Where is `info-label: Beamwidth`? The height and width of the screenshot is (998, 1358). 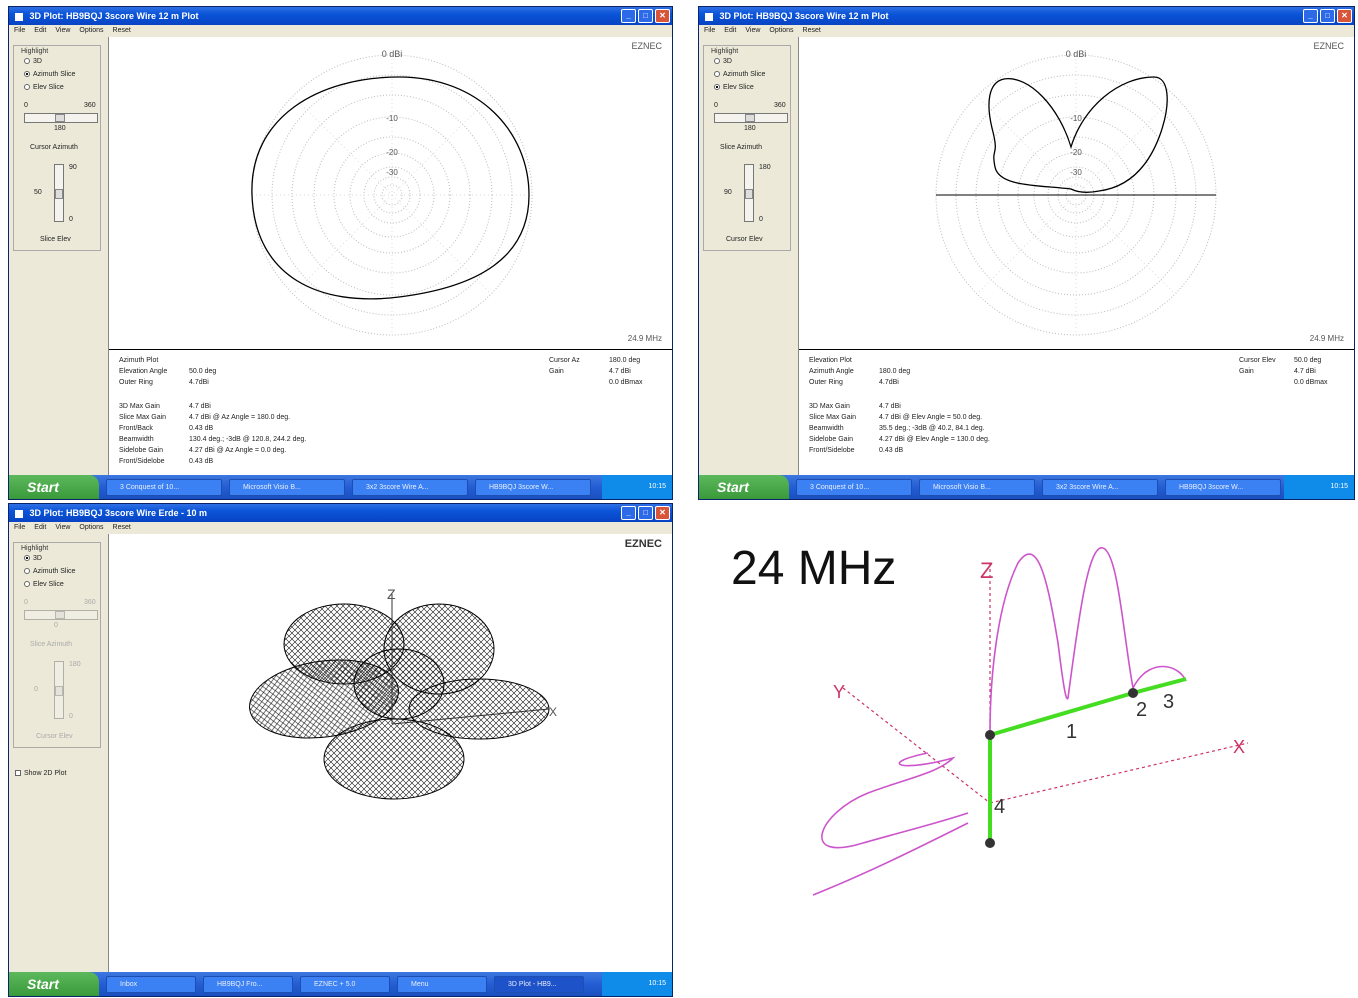
info-label: Beamwidth is located at coordinates (826, 428).